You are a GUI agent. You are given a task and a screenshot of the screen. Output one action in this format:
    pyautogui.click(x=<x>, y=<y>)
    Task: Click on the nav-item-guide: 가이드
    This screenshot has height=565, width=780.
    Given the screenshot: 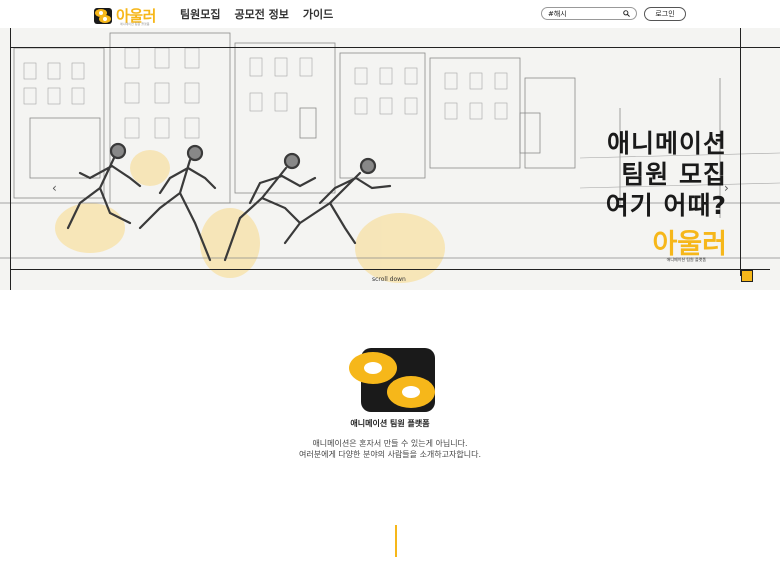 What is the action you would take?
    pyautogui.click(x=318, y=14)
    